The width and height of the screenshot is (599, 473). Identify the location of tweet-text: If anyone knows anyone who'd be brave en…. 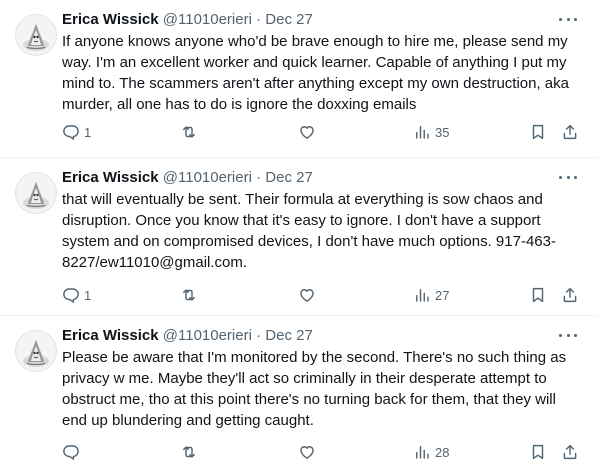
(315, 73).